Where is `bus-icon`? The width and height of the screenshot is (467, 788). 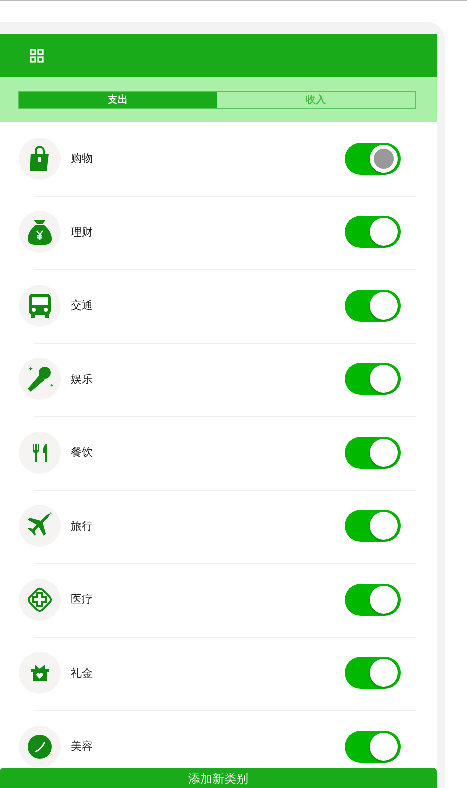
bus-icon is located at coordinates (40, 305).